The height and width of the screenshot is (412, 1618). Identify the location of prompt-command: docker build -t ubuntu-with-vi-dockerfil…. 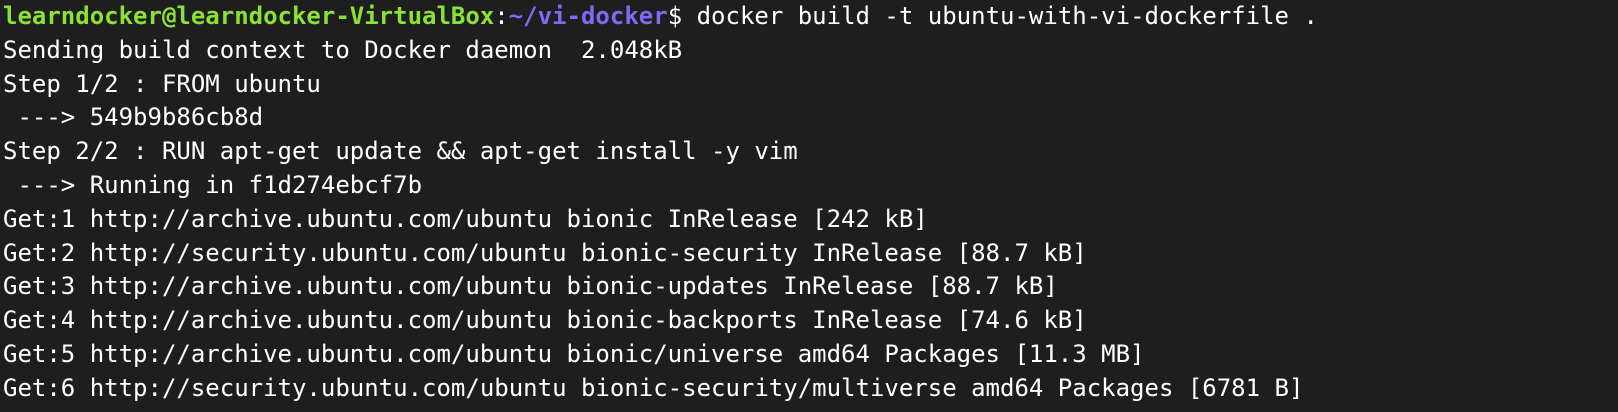
(1000, 16).